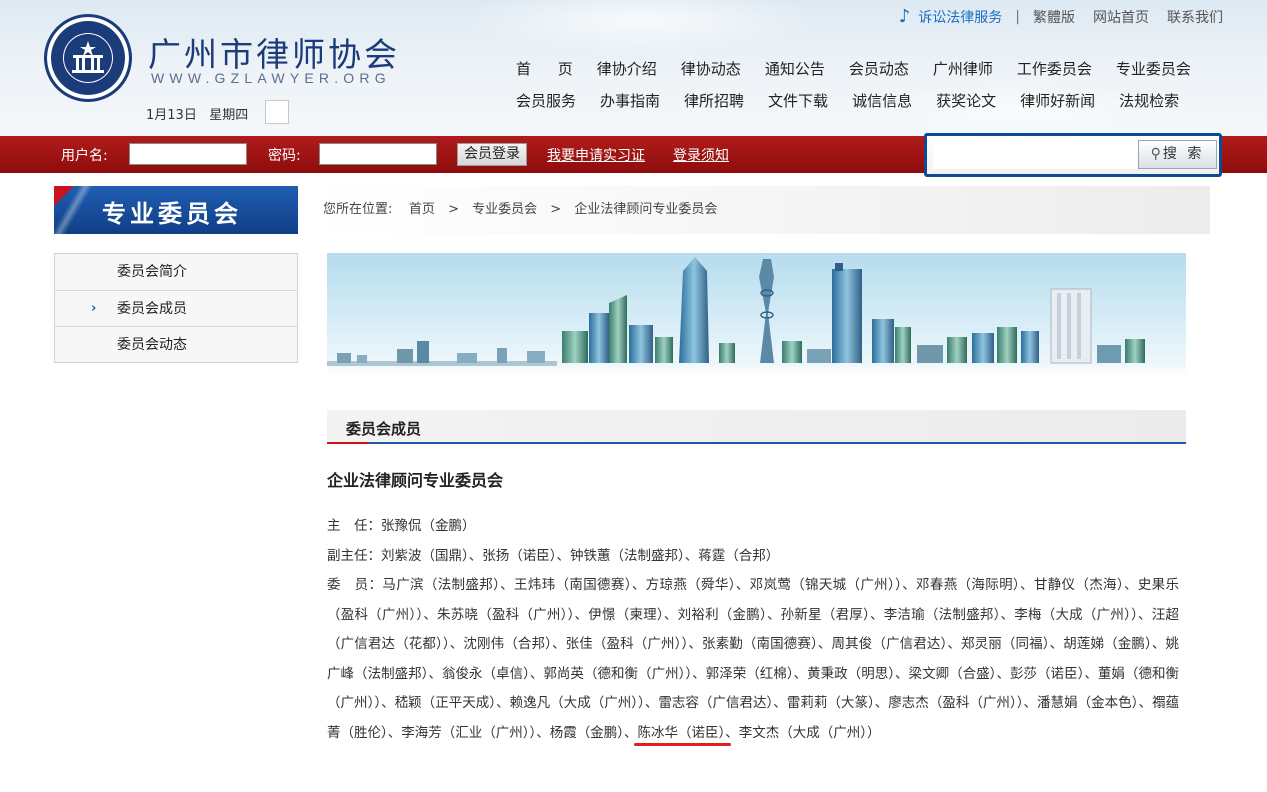  What do you see at coordinates (882, 100) in the screenshot?
I see `nav-item-credit-info: 诚信信息` at bounding box center [882, 100].